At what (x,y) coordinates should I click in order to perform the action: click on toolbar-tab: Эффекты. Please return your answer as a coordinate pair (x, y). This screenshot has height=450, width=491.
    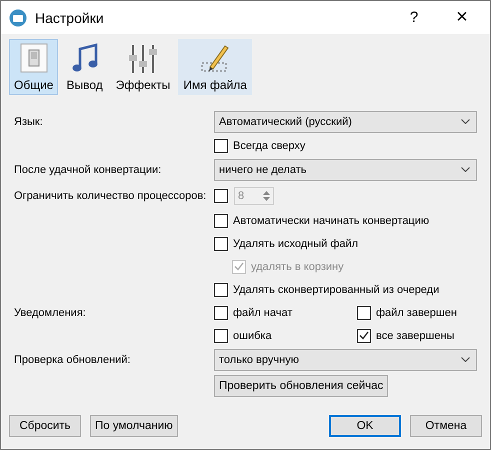
    Looking at the image, I should click on (143, 67).